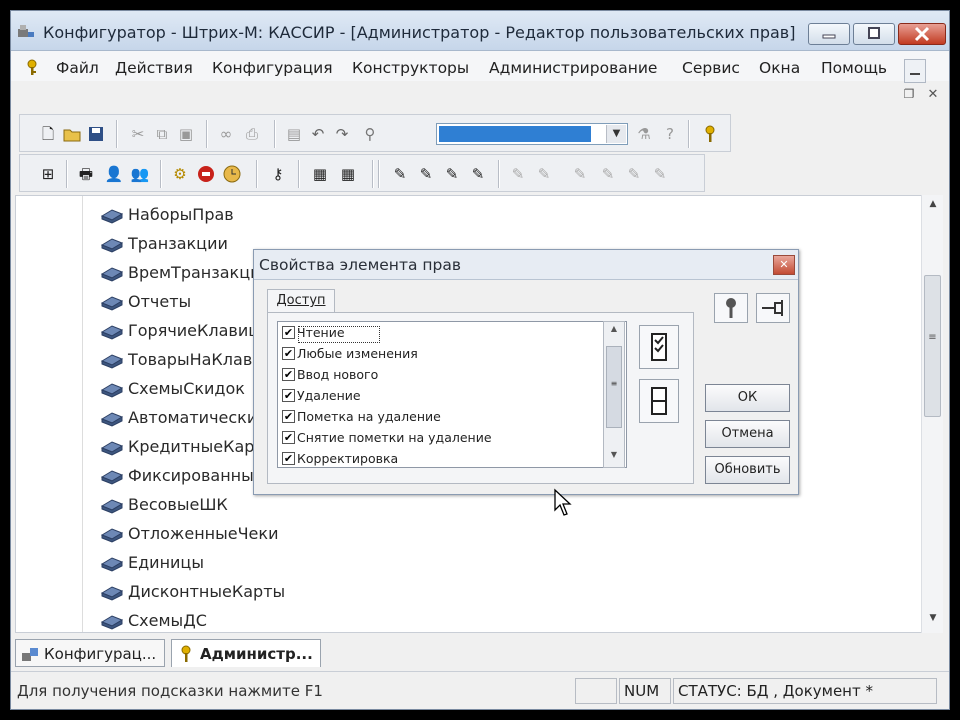 This screenshot has height=720, width=960. I want to click on rights-gray-5-button: ✎, so click(634, 174).